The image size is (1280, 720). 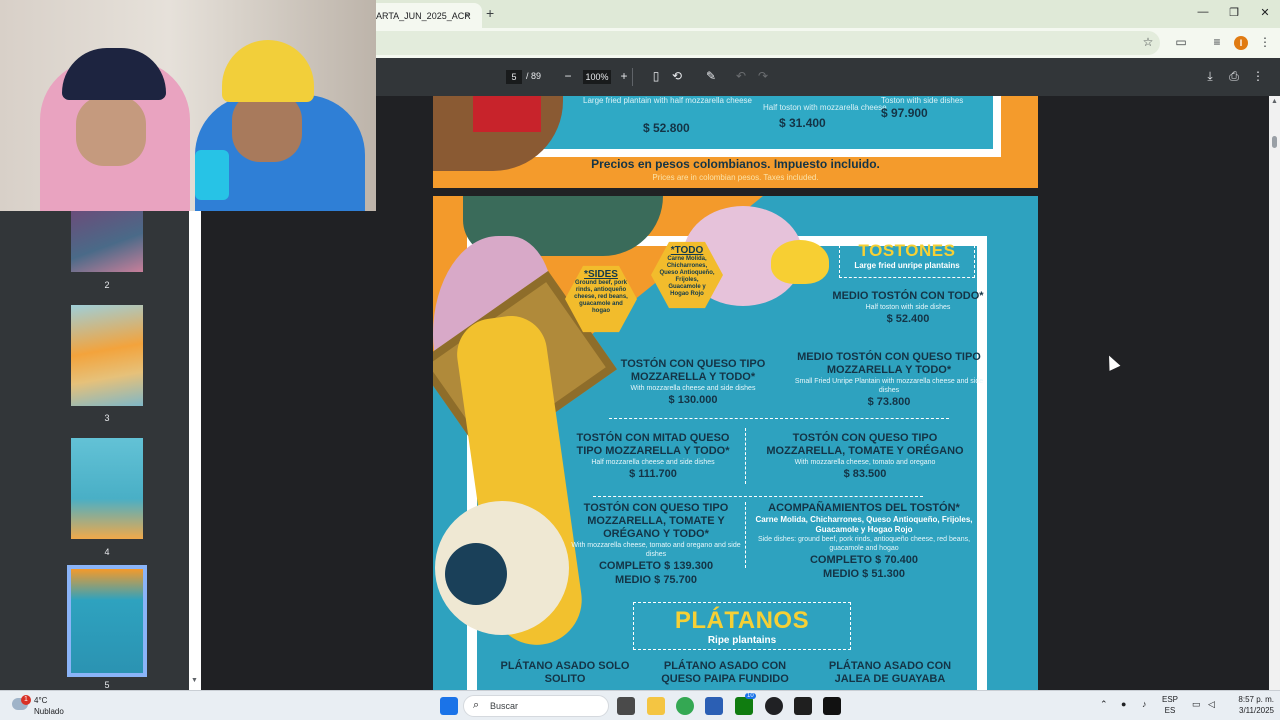 What do you see at coordinates (742, 620) in the screenshot?
I see `section-title: PLÁTANOS` at bounding box center [742, 620].